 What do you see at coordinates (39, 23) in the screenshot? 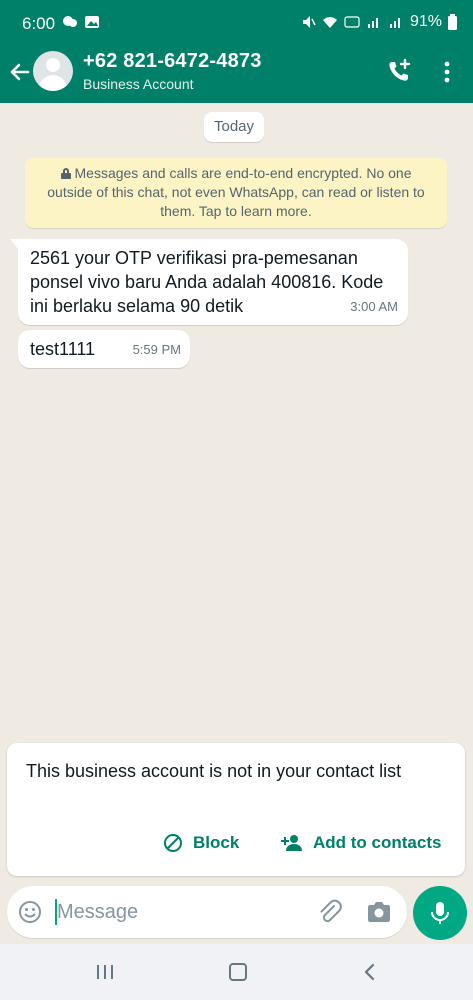
I see `status-time: 6:00` at bounding box center [39, 23].